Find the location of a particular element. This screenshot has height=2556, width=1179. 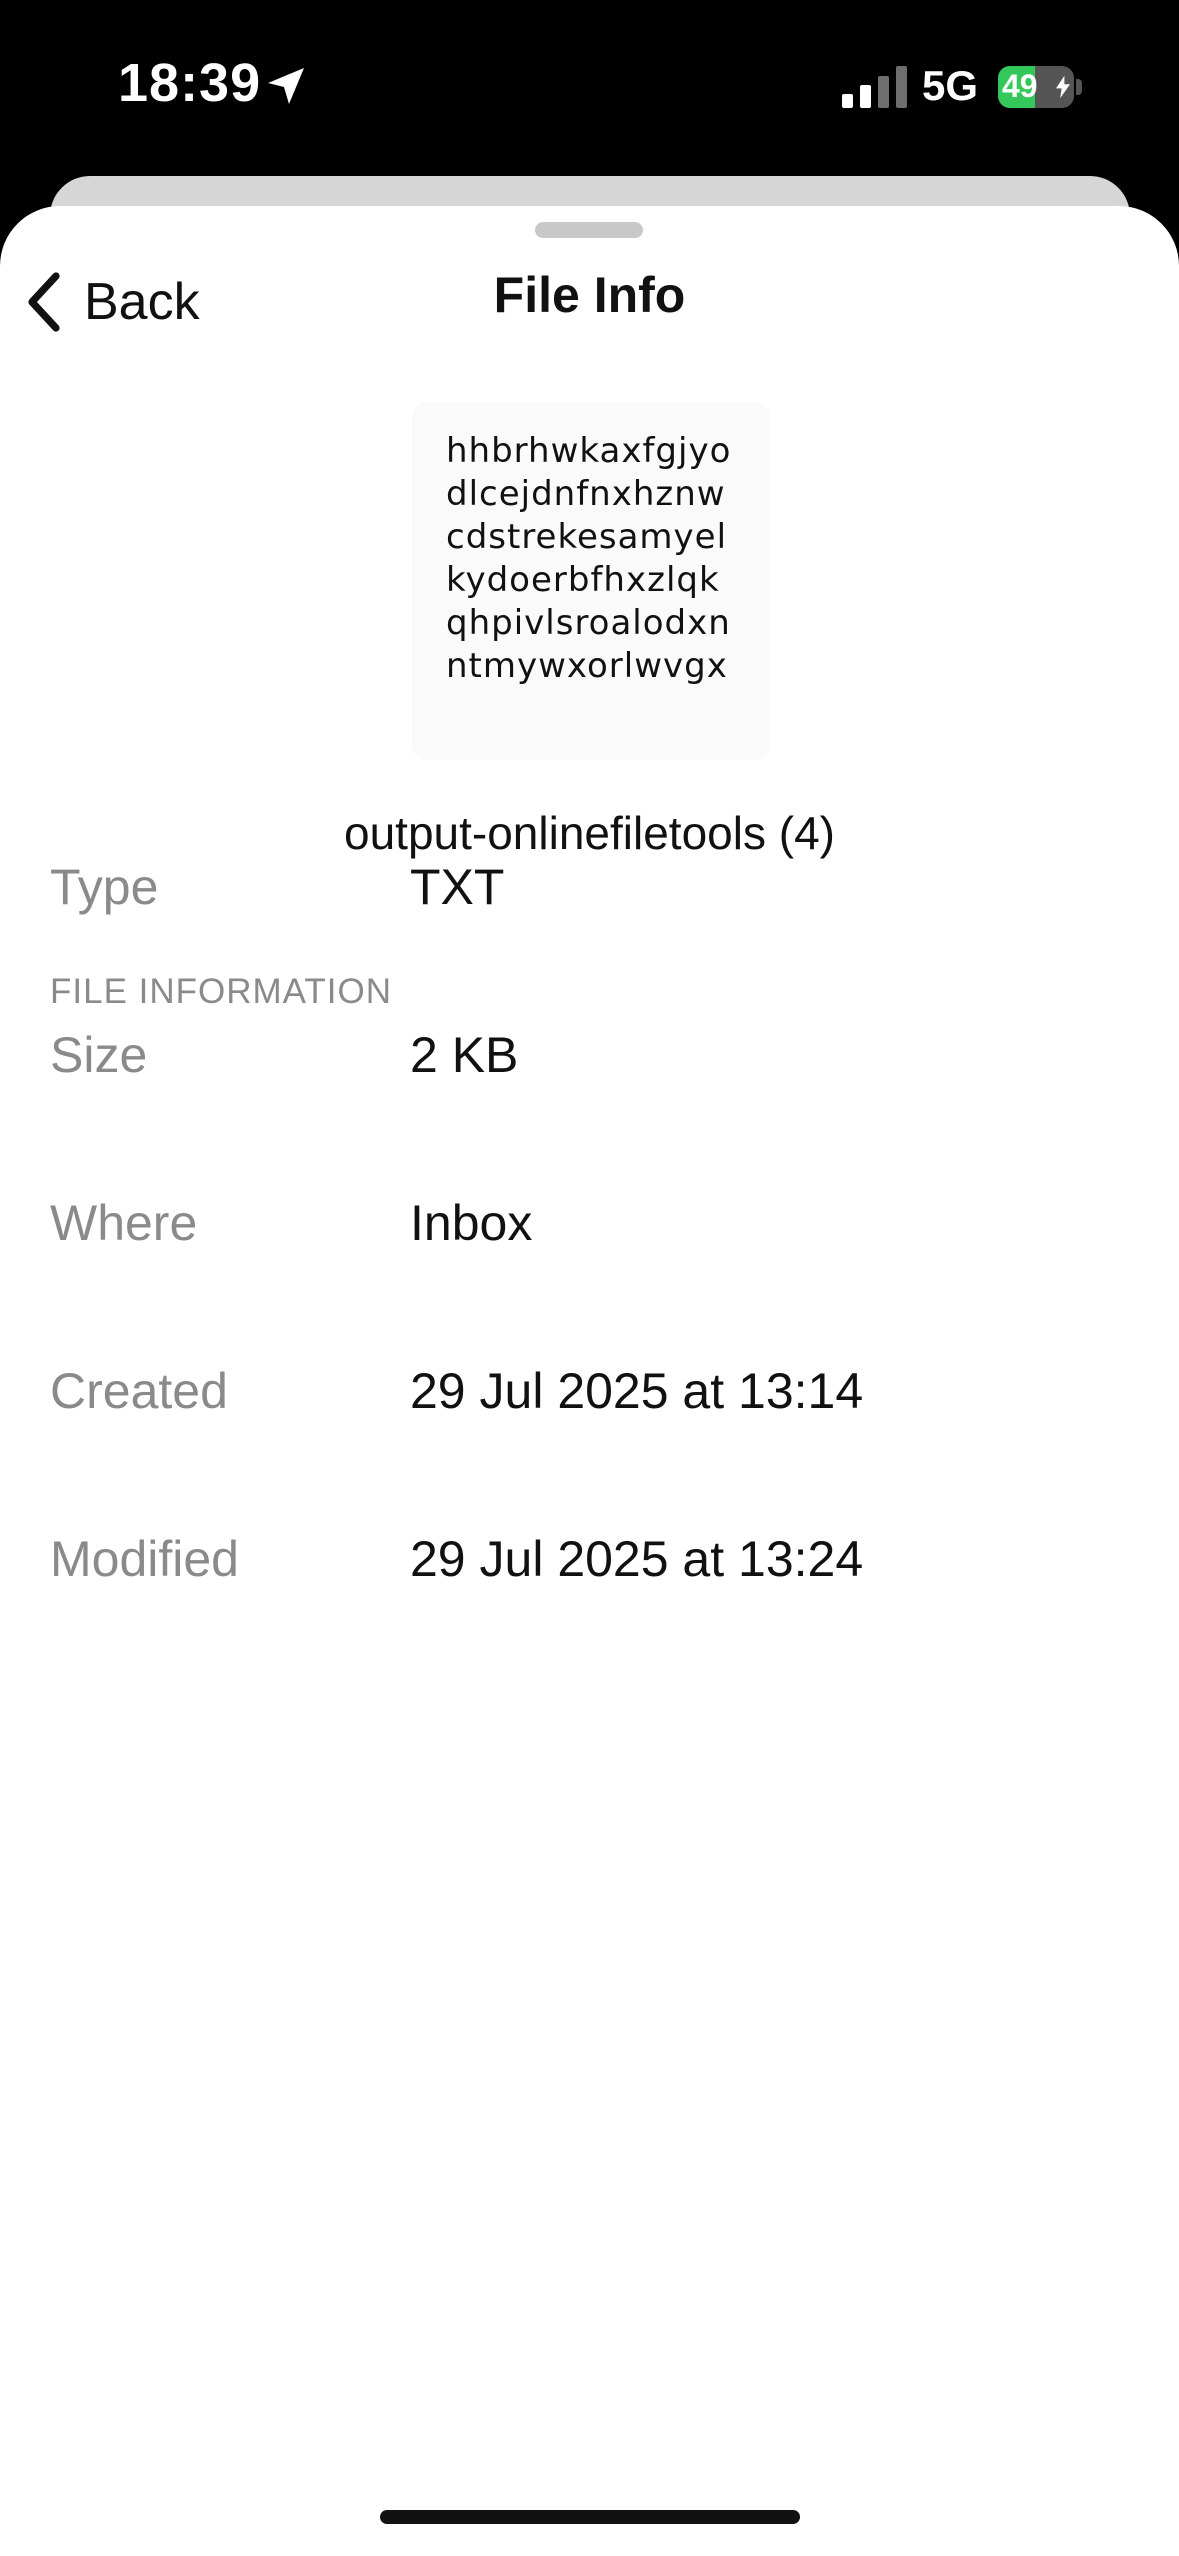

info-row-size: Size 2 KB is located at coordinates (589, 1076).